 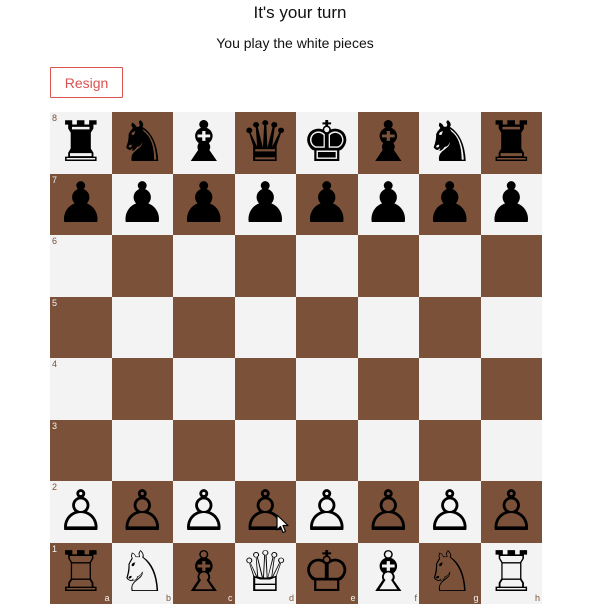 I want to click on square-b5, so click(x=142, y=327).